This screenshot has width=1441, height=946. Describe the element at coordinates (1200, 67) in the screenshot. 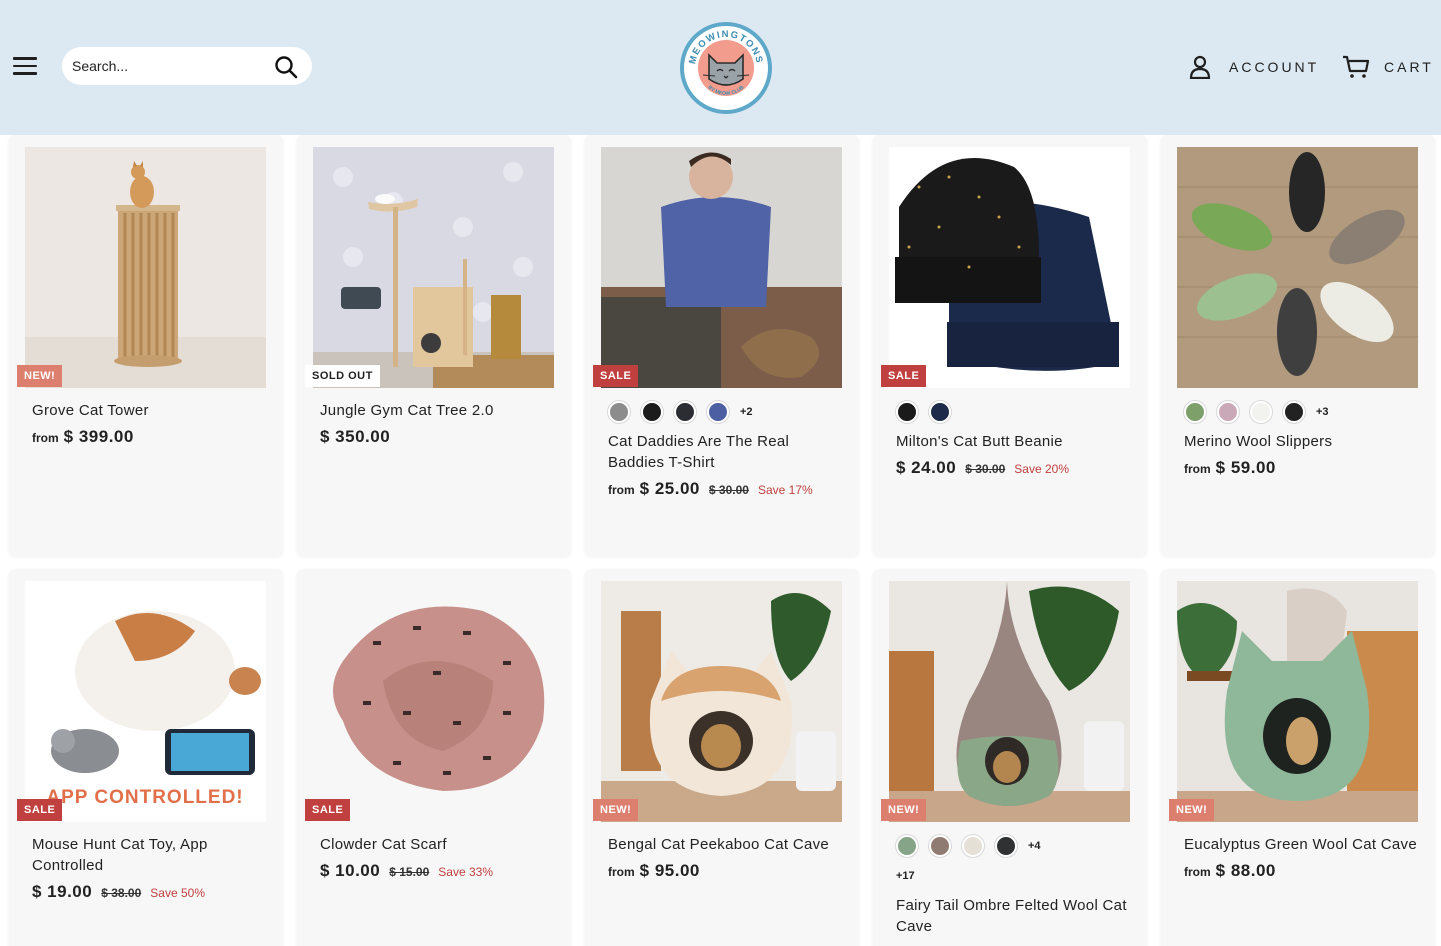

I see `user-icon` at that location.